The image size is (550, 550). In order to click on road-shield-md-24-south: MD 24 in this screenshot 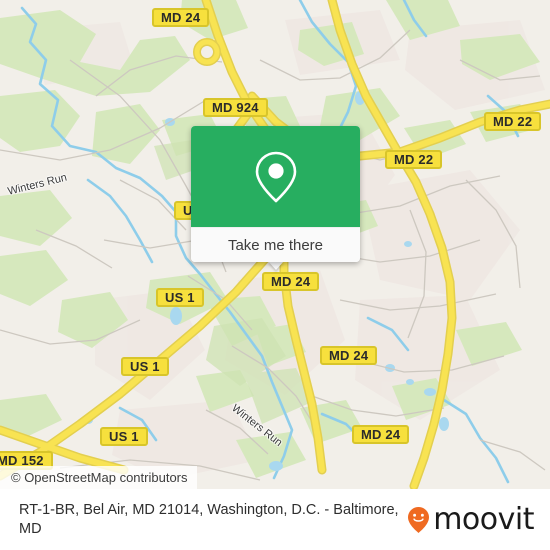, I will do `click(349, 355)`.